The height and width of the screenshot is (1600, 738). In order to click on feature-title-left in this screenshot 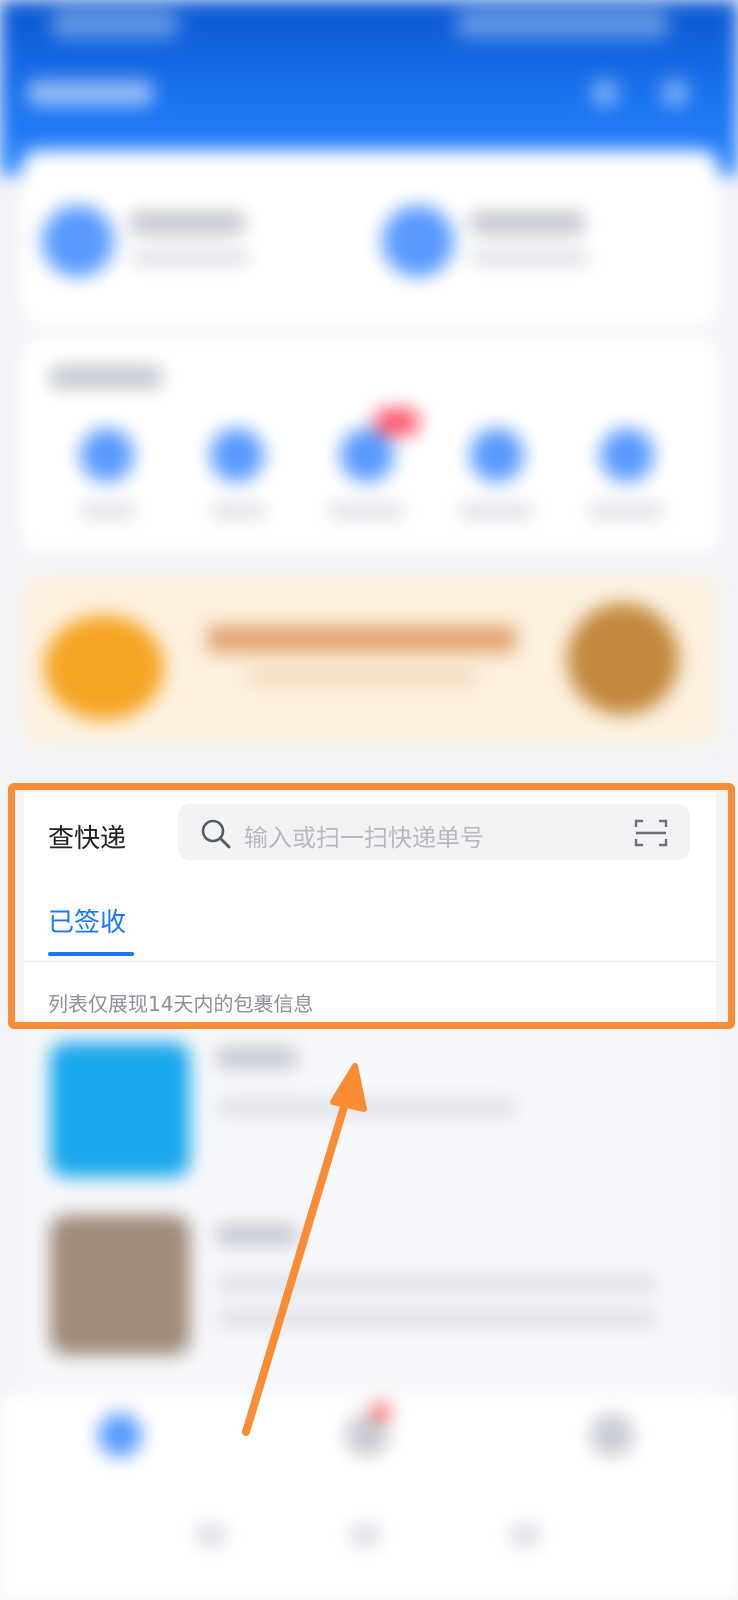, I will do `click(187, 223)`.